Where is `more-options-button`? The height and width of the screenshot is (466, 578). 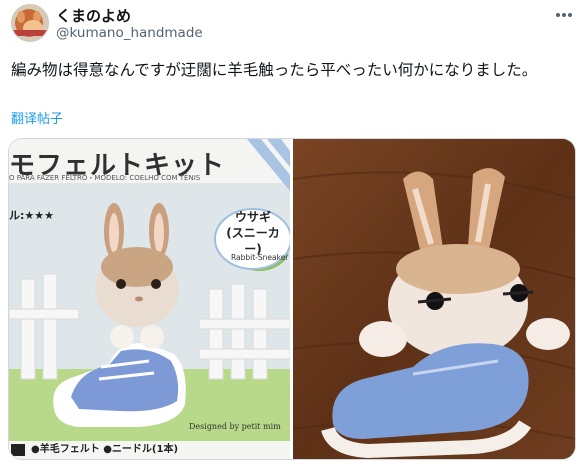
more-options-button is located at coordinates (564, 14).